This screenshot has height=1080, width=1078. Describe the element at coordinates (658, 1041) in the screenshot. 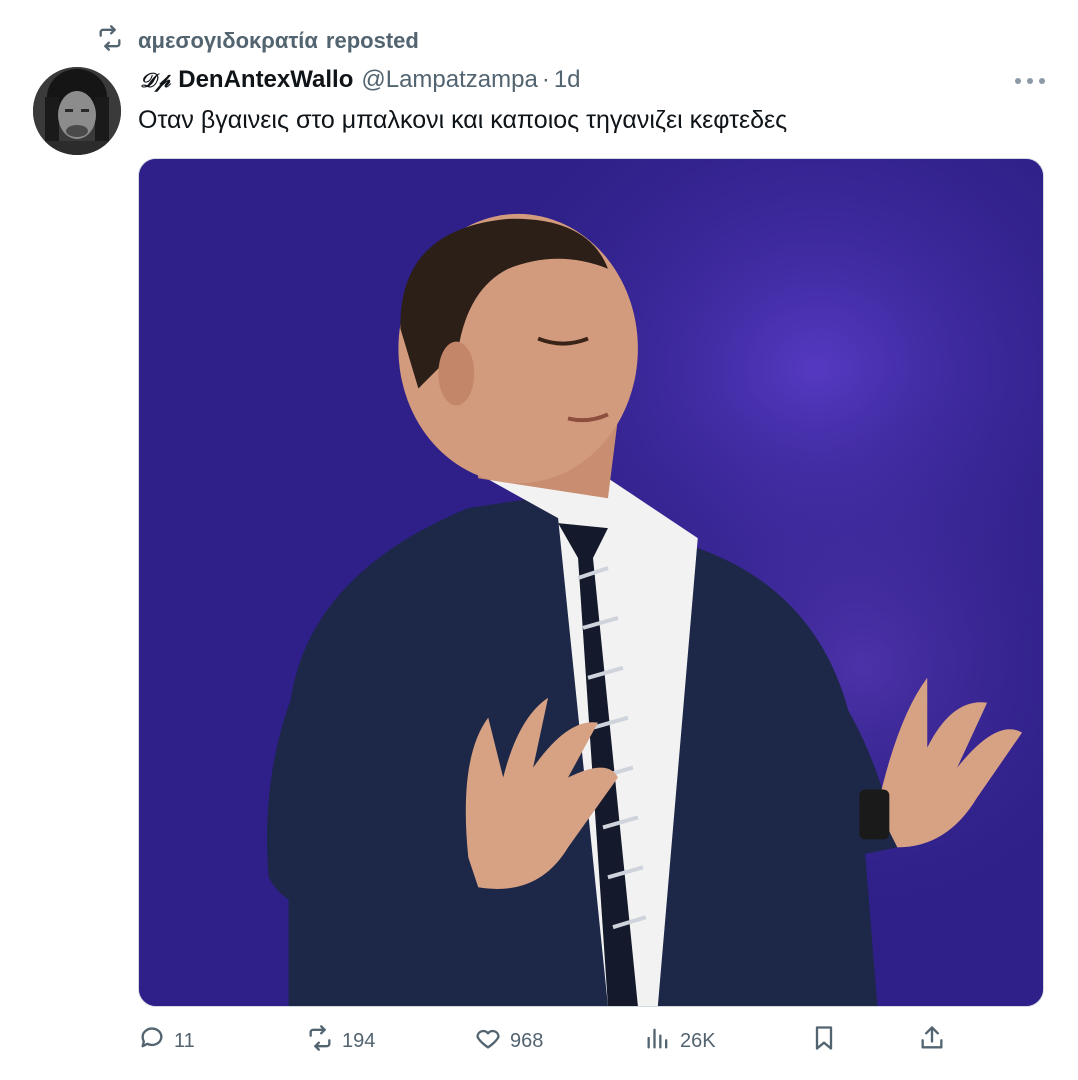

I see `views-chart-icon` at that location.